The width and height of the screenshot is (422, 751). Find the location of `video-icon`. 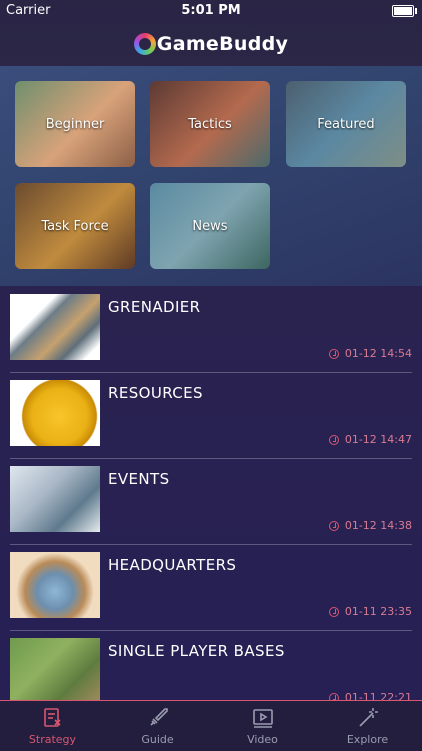

video-icon is located at coordinates (262, 718).